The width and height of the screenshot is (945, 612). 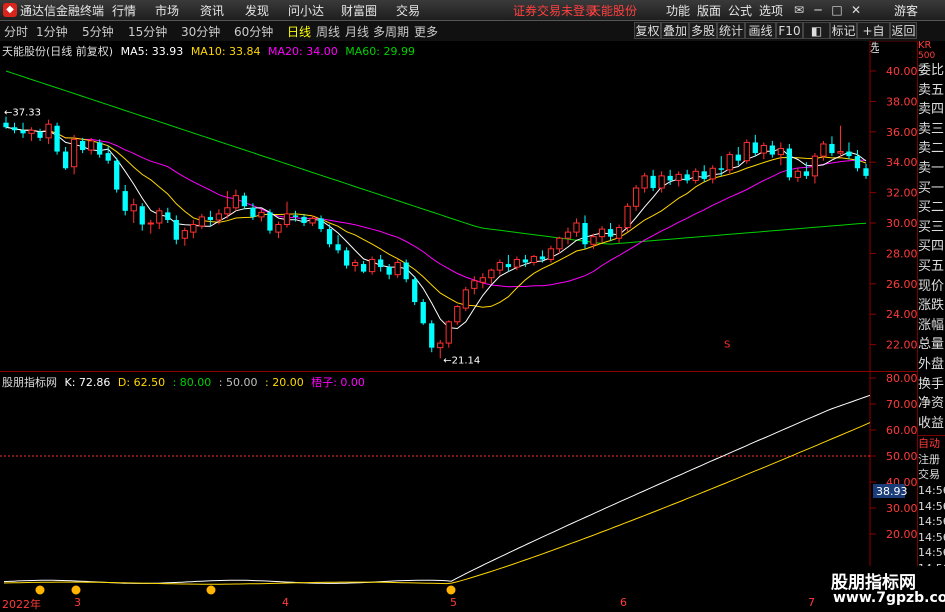 What do you see at coordinates (29, 382) in the screenshot?
I see `indicator-title: 股朋指标网` at bounding box center [29, 382].